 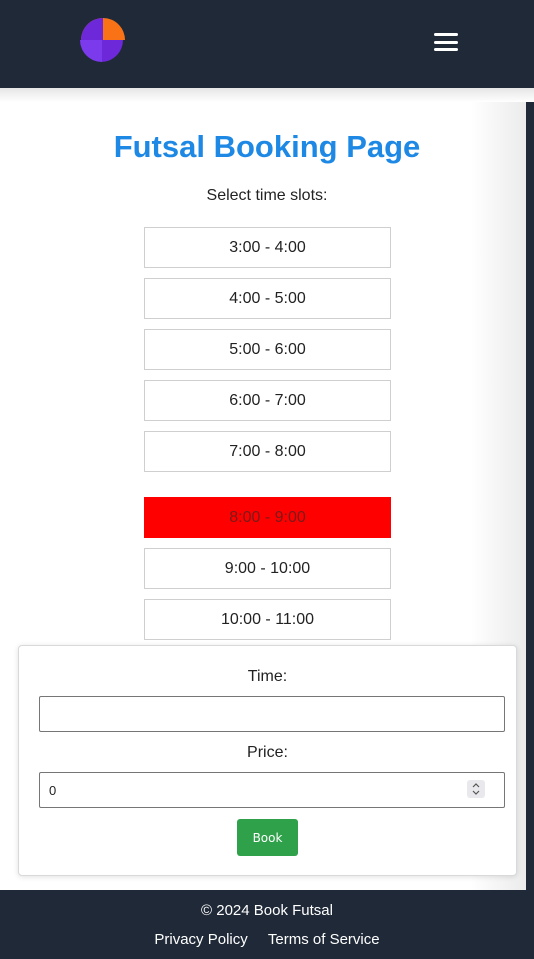 I want to click on book-button: Book, so click(x=267, y=837).